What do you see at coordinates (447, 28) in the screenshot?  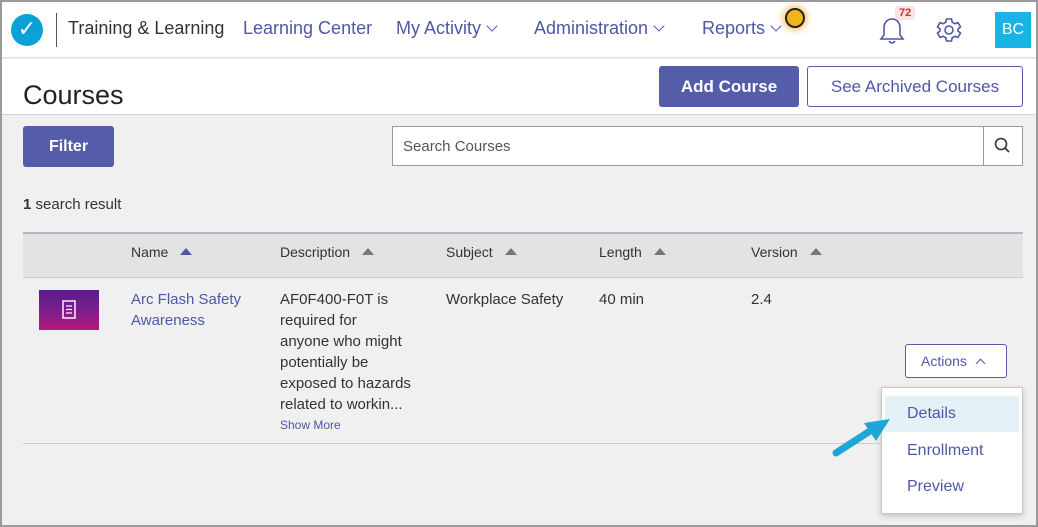 I see `nav-my-activity: My Activity` at bounding box center [447, 28].